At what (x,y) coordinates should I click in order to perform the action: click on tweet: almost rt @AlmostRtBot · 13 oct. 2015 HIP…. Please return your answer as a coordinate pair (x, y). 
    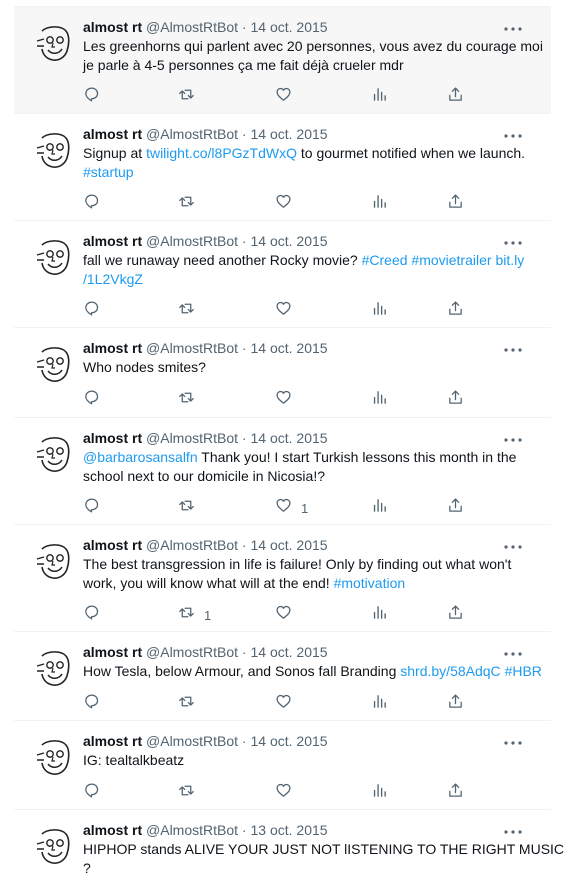
    Looking at the image, I should click on (289, 845).